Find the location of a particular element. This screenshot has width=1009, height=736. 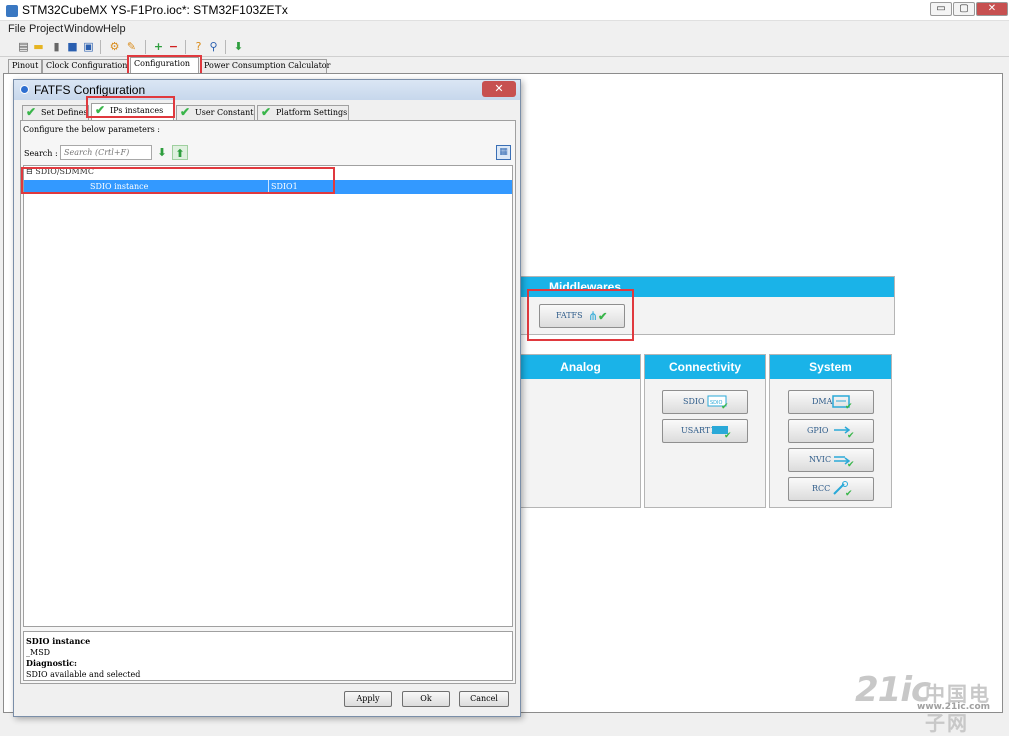

watermark: 21ic 中国电子网 www.21ic.com is located at coordinates (929, 702).